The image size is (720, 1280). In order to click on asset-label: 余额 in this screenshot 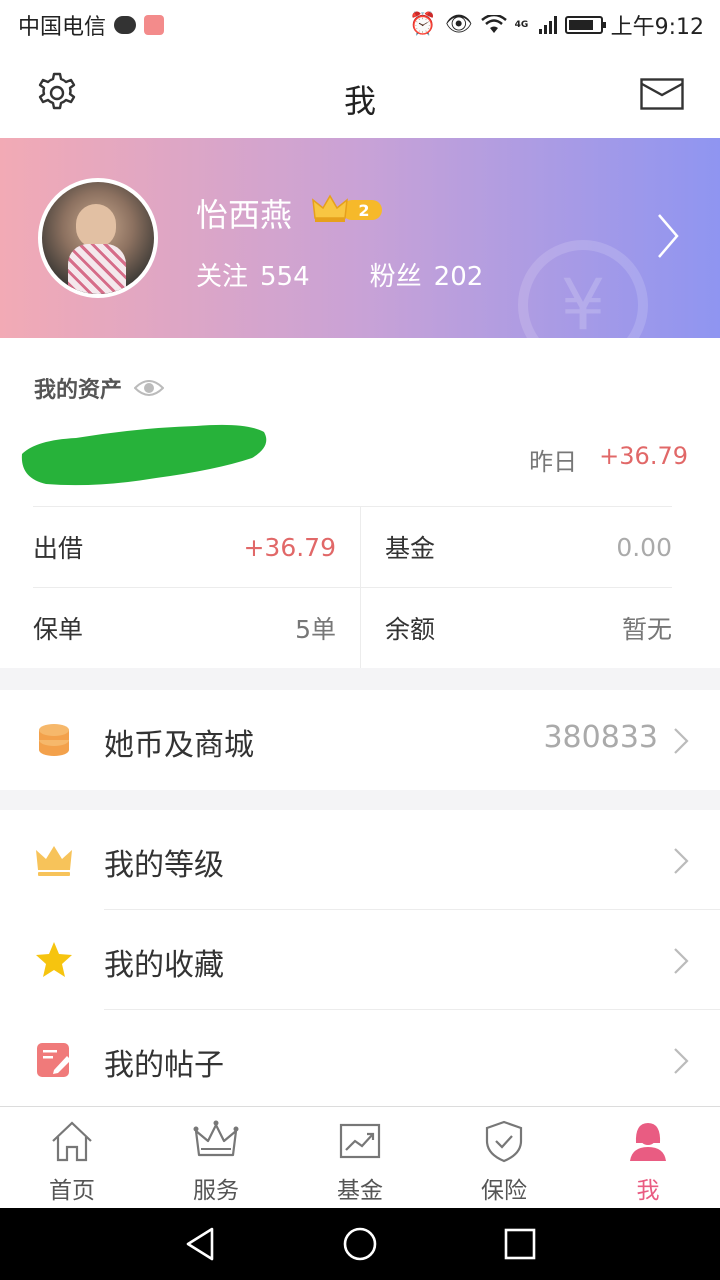, I will do `click(410, 629)`.